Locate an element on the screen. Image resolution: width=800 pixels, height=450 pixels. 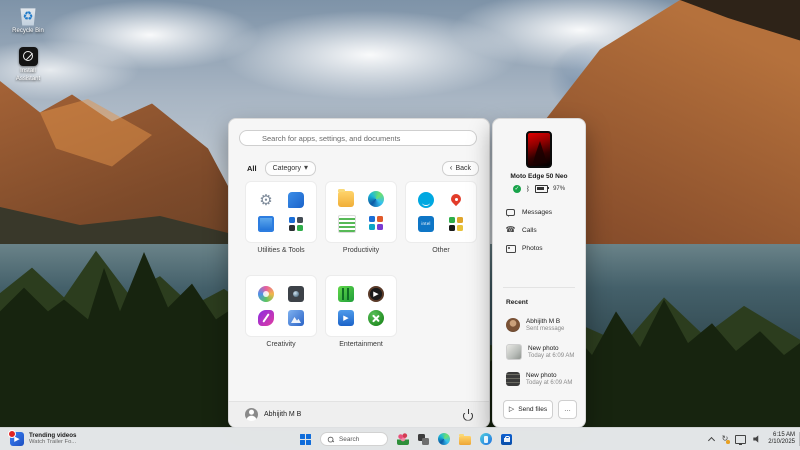
recycle-bin-icon: ♻ is located at coordinates (28, 17).